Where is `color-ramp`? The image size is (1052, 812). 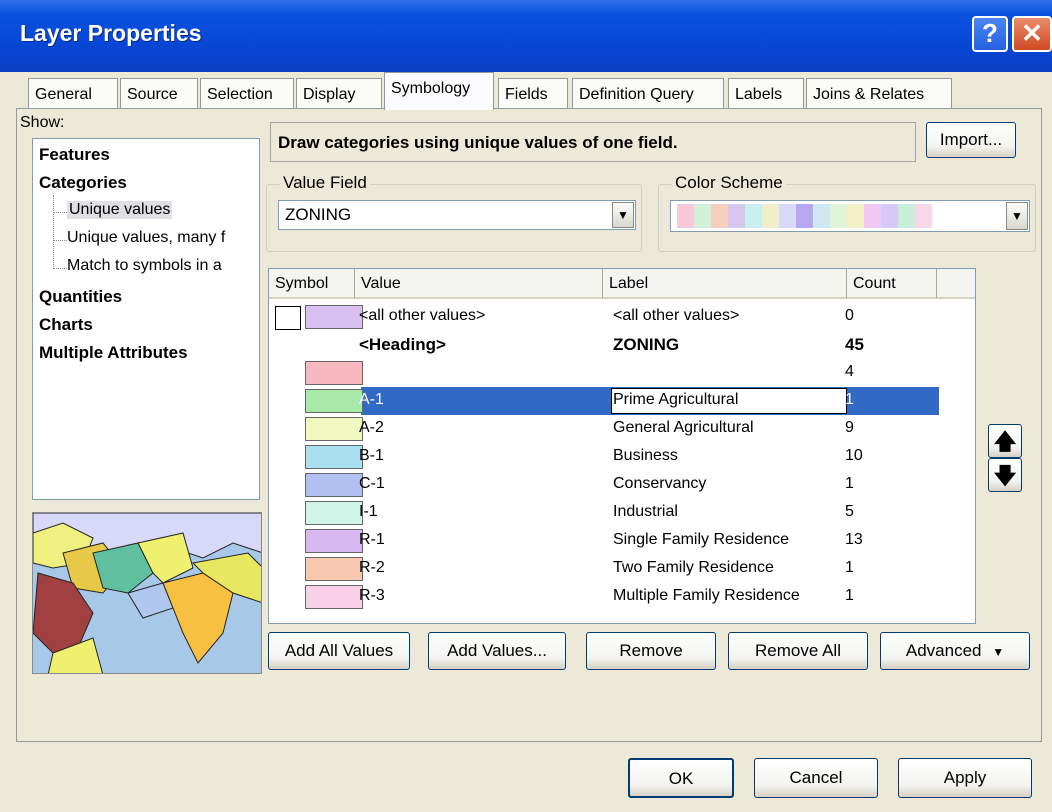 color-ramp is located at coordinates (804, 216).